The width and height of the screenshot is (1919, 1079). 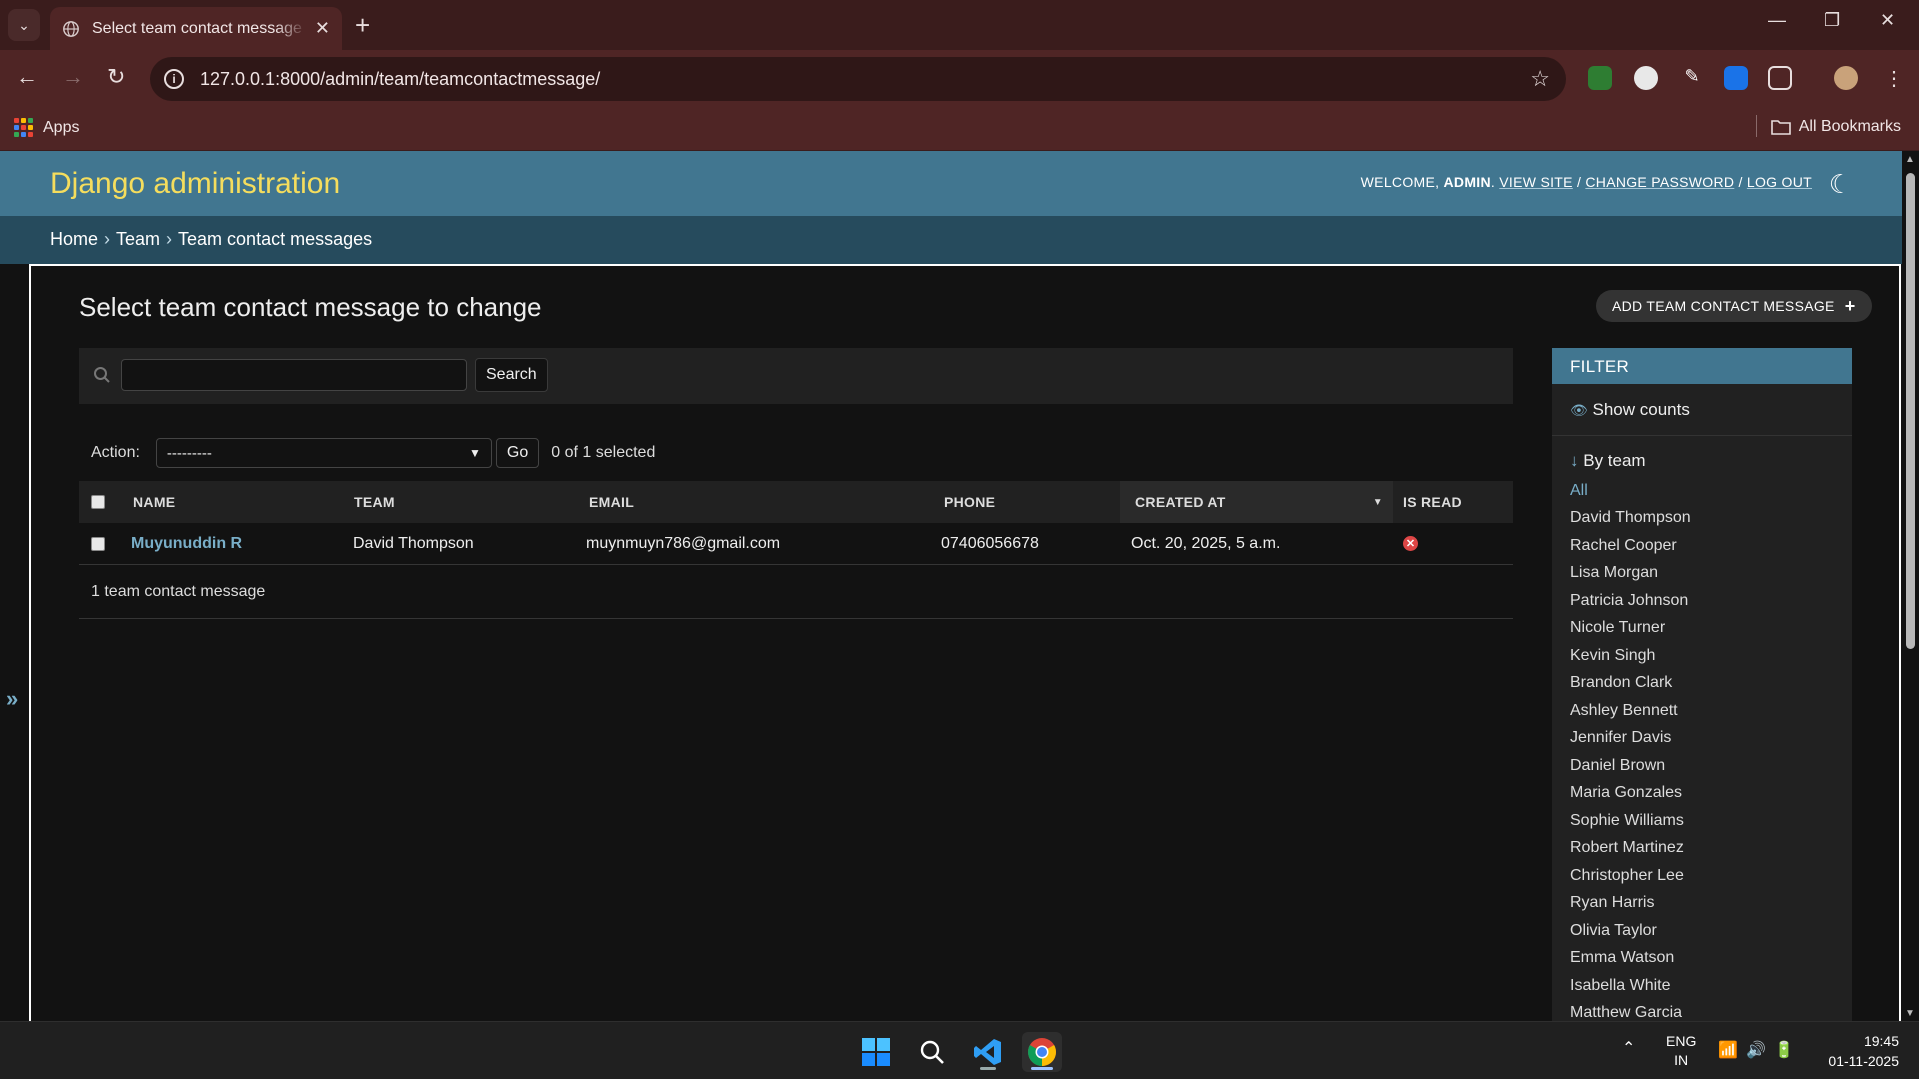 What do you see at coordinates (1574, 460) in the screenshot?
I see `arrow-down-icon: ↓` at bounding box center [1574, 460].